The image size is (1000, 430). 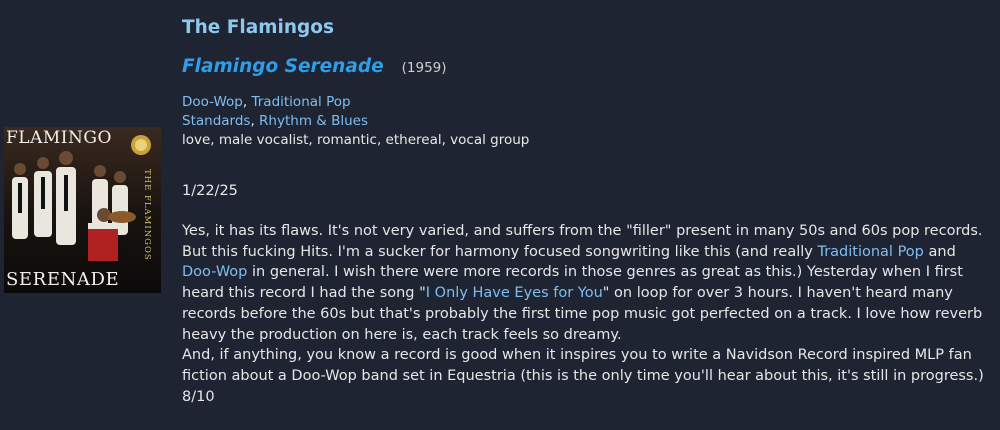 What do you see at coordinates (424, 68) in the screenshot?
I see `album-year: (1959)` at bounding box center [424, 68].